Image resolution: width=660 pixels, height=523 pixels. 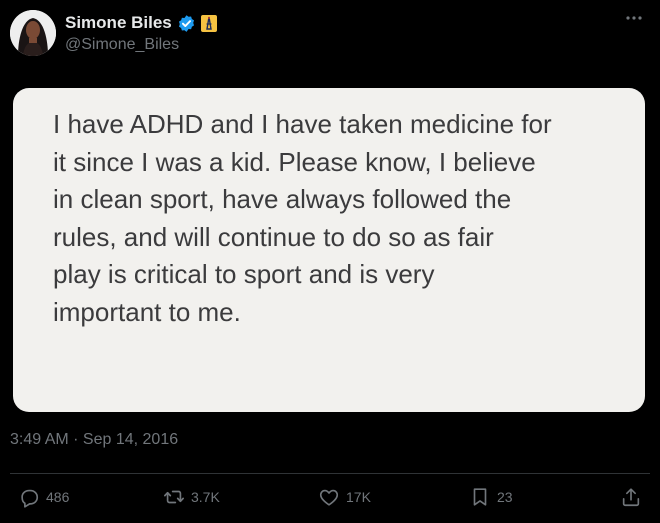 I want to click on retweet-button: 3.7K, so click(x=191, y=497).